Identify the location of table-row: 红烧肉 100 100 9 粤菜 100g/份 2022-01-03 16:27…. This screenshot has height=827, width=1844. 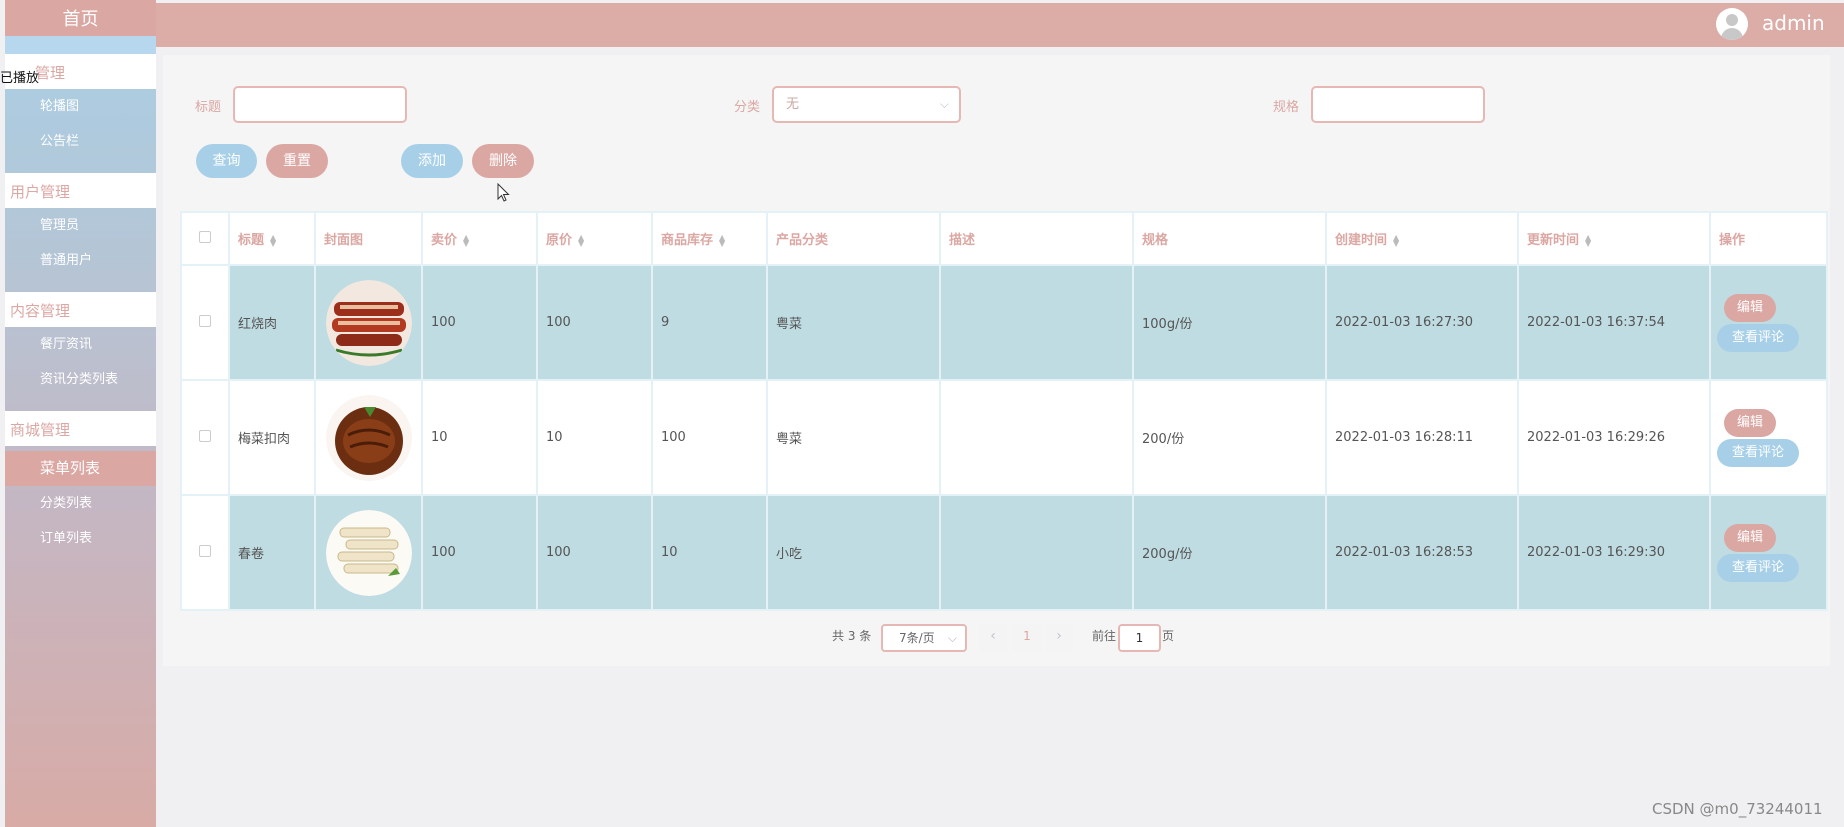
(1004, 322).